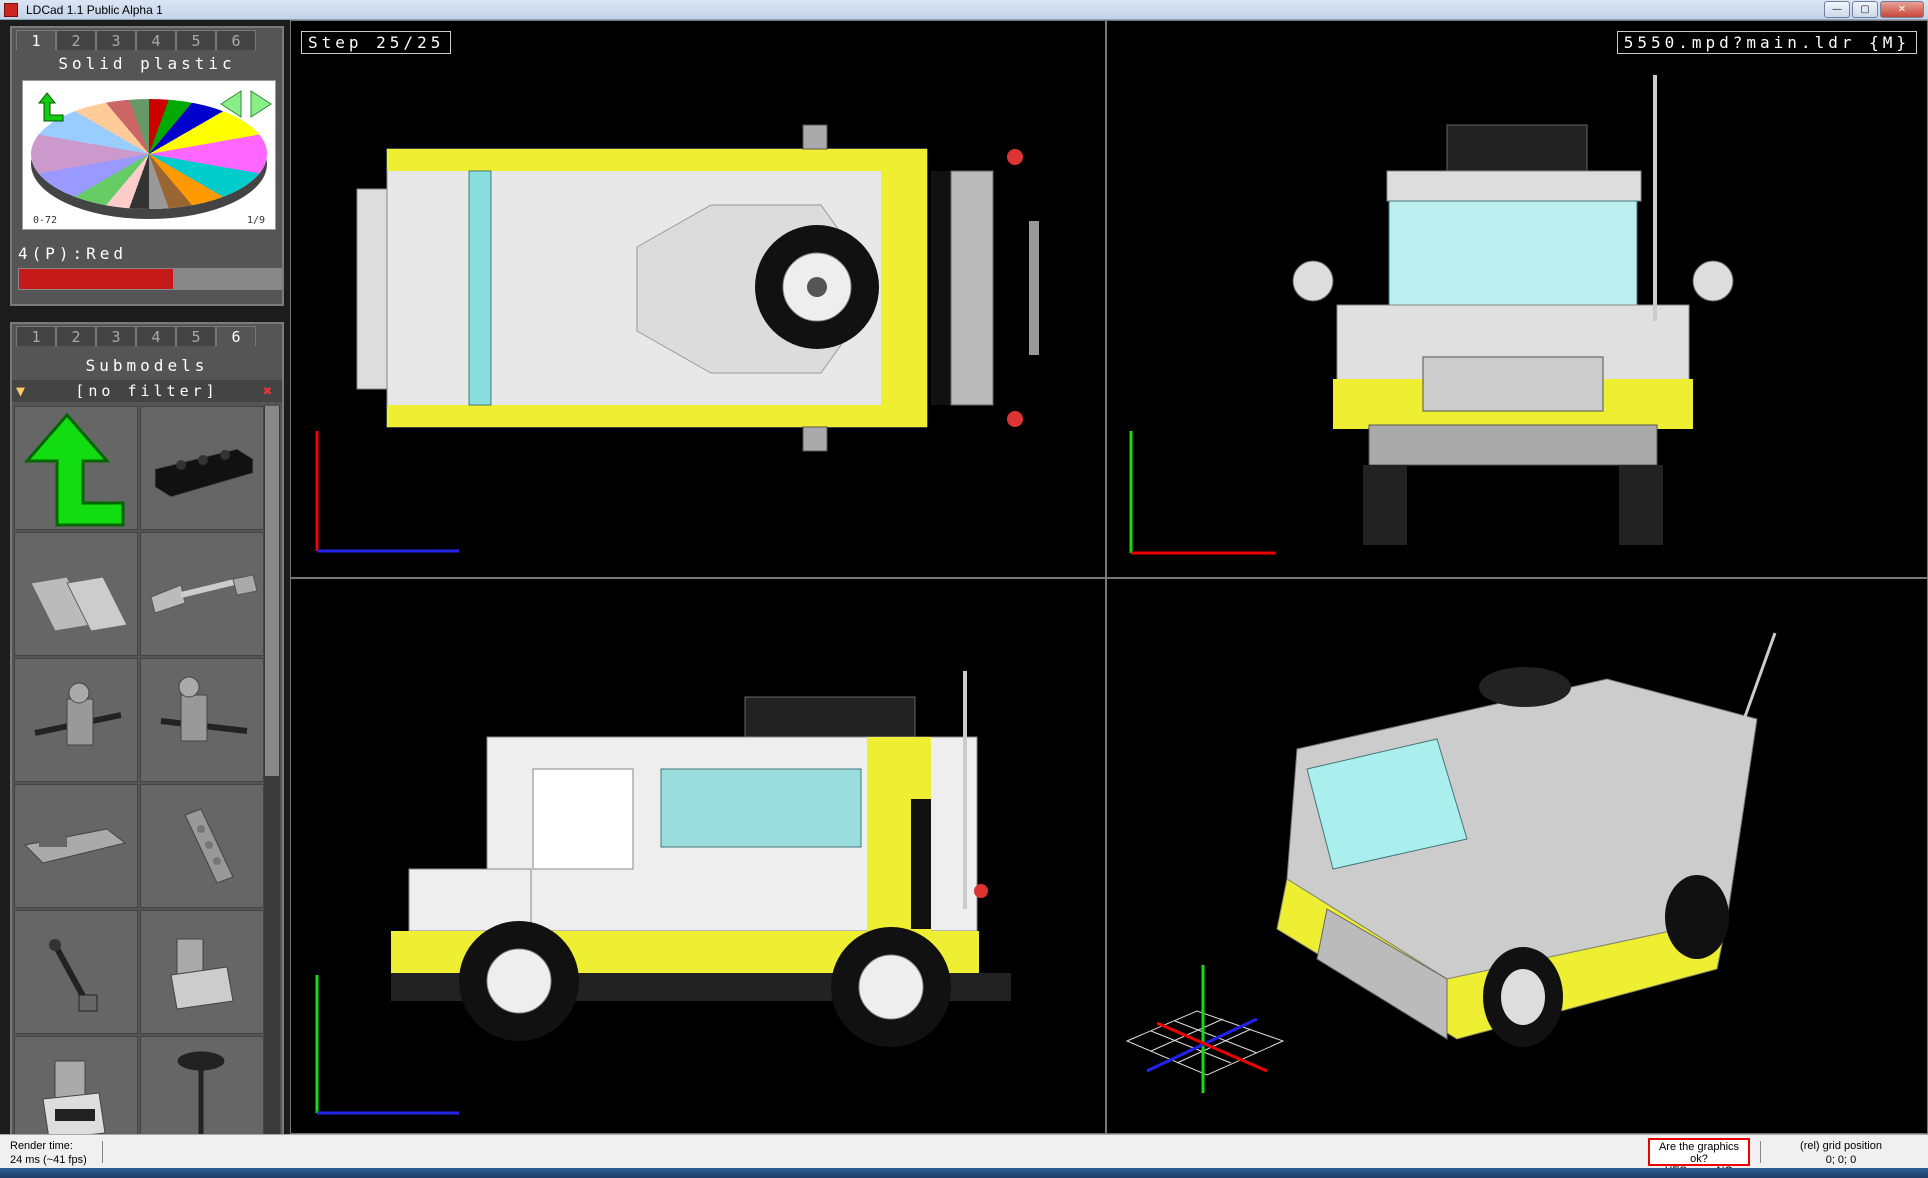  What do you see at coordinates (1841, 1153) in the screenshot?
I see `grid-position: (rel) grid position 0; 0; 0` at bounding box center [1841, 1153].